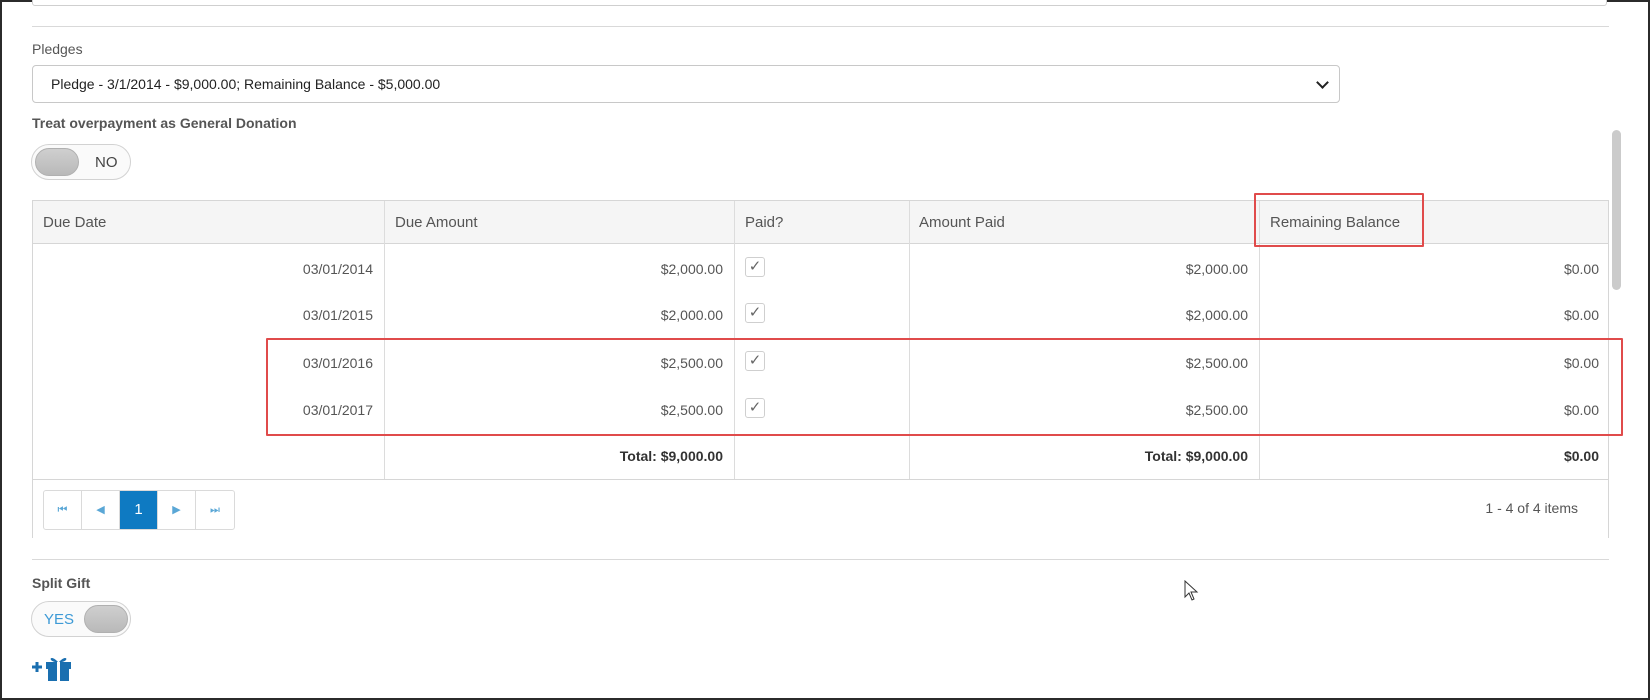  What do you see at coordinates (1616, 210) in the screenshot?
I see `vertical-scrollbar-thumb` at bounding box center [1616, 210].